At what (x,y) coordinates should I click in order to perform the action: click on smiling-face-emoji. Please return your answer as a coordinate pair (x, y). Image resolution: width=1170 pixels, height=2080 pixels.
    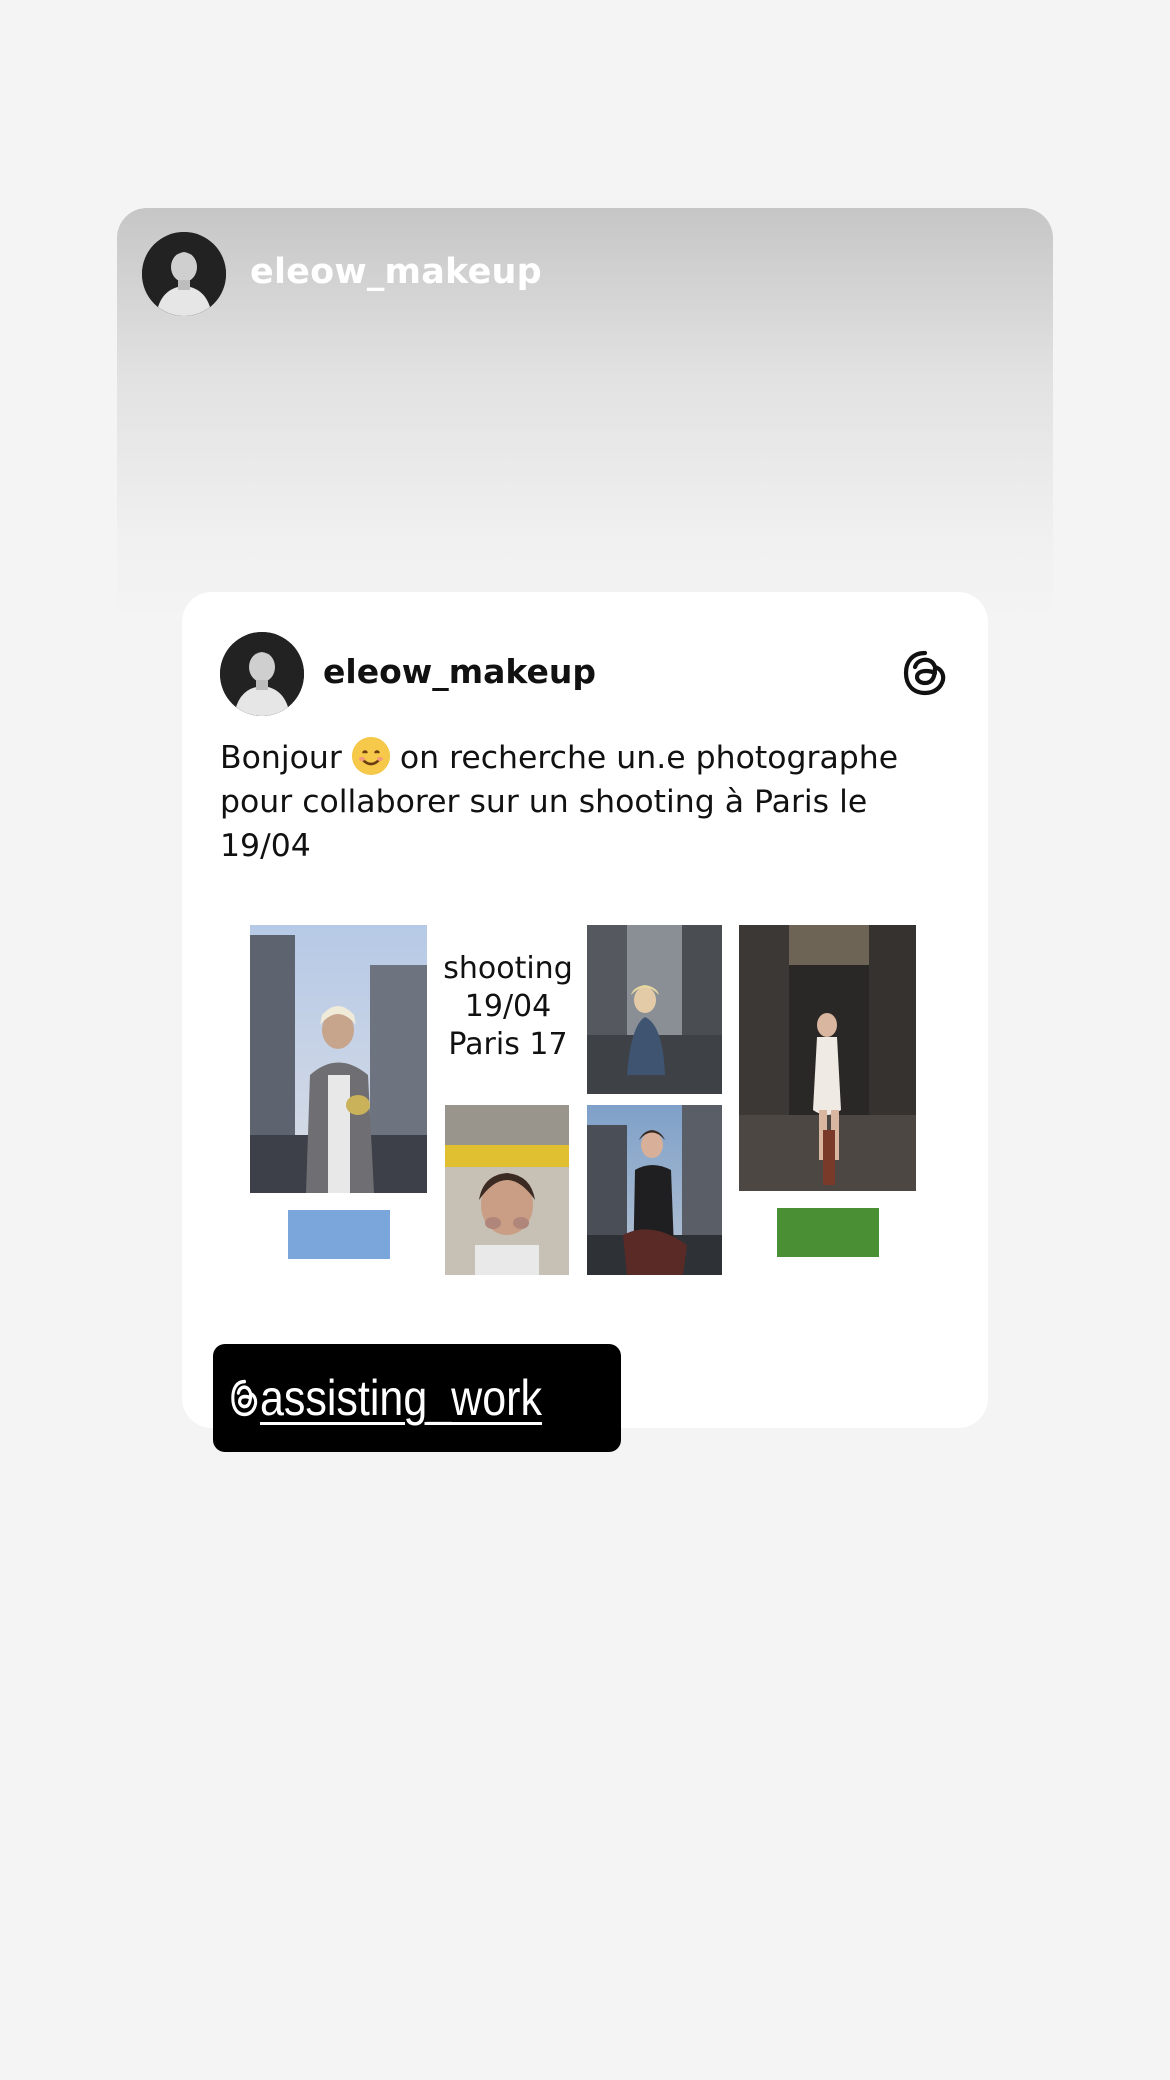
    Looking at the image, I should click on (370, 756).